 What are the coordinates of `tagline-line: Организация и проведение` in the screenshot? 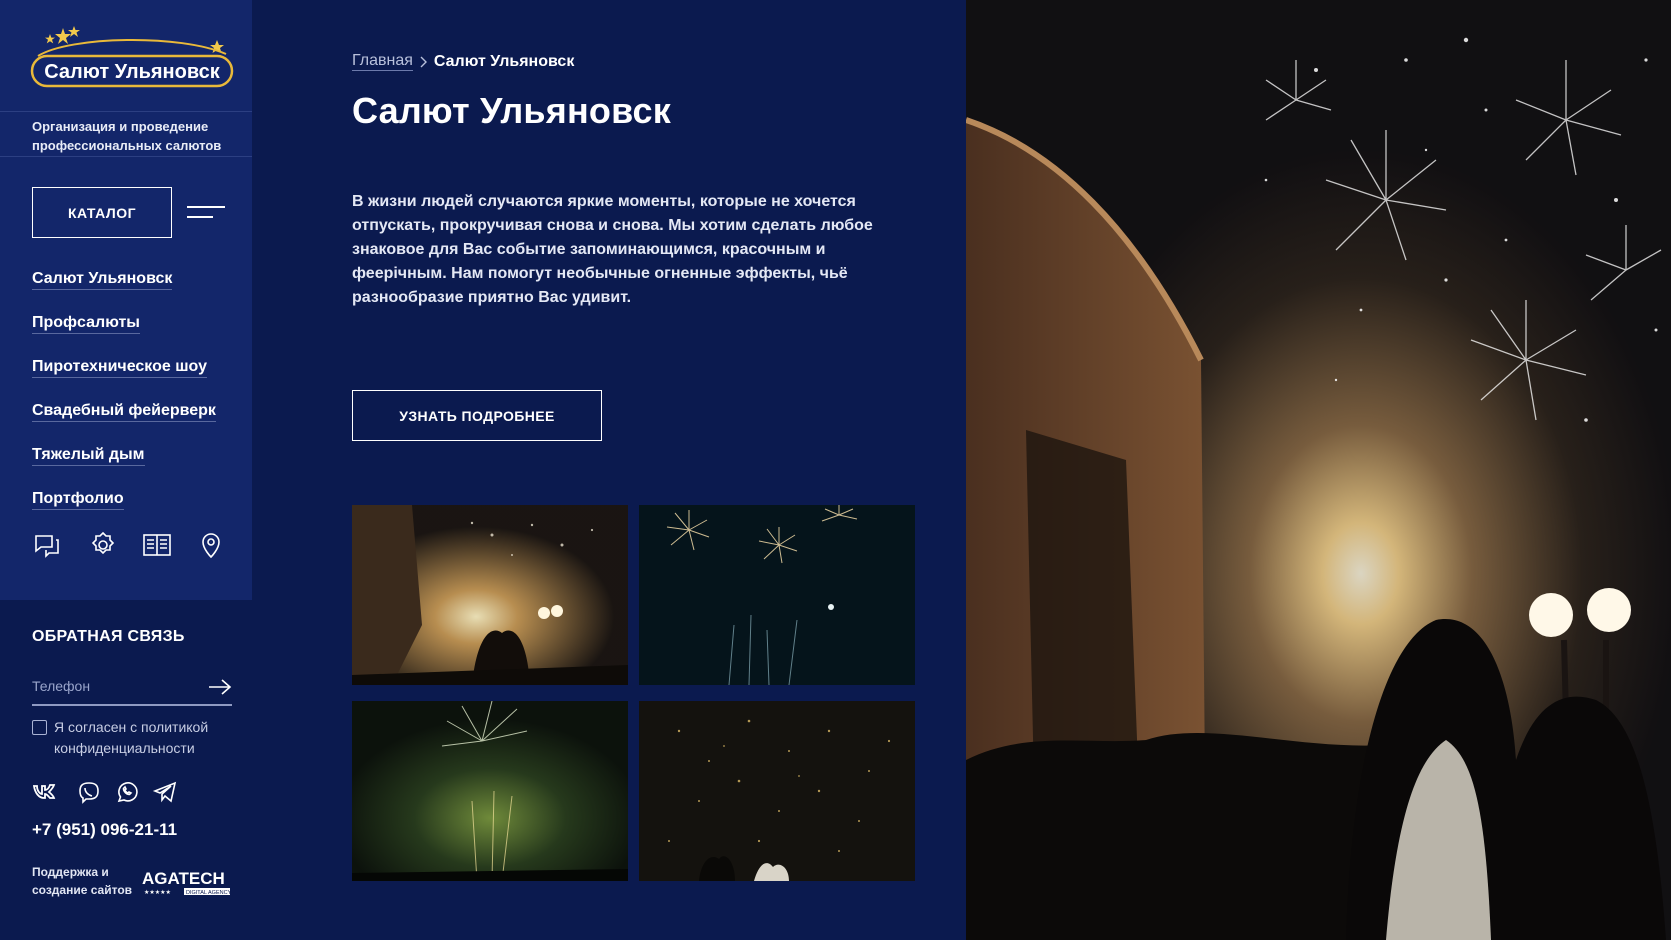 It's located at (120, 126).